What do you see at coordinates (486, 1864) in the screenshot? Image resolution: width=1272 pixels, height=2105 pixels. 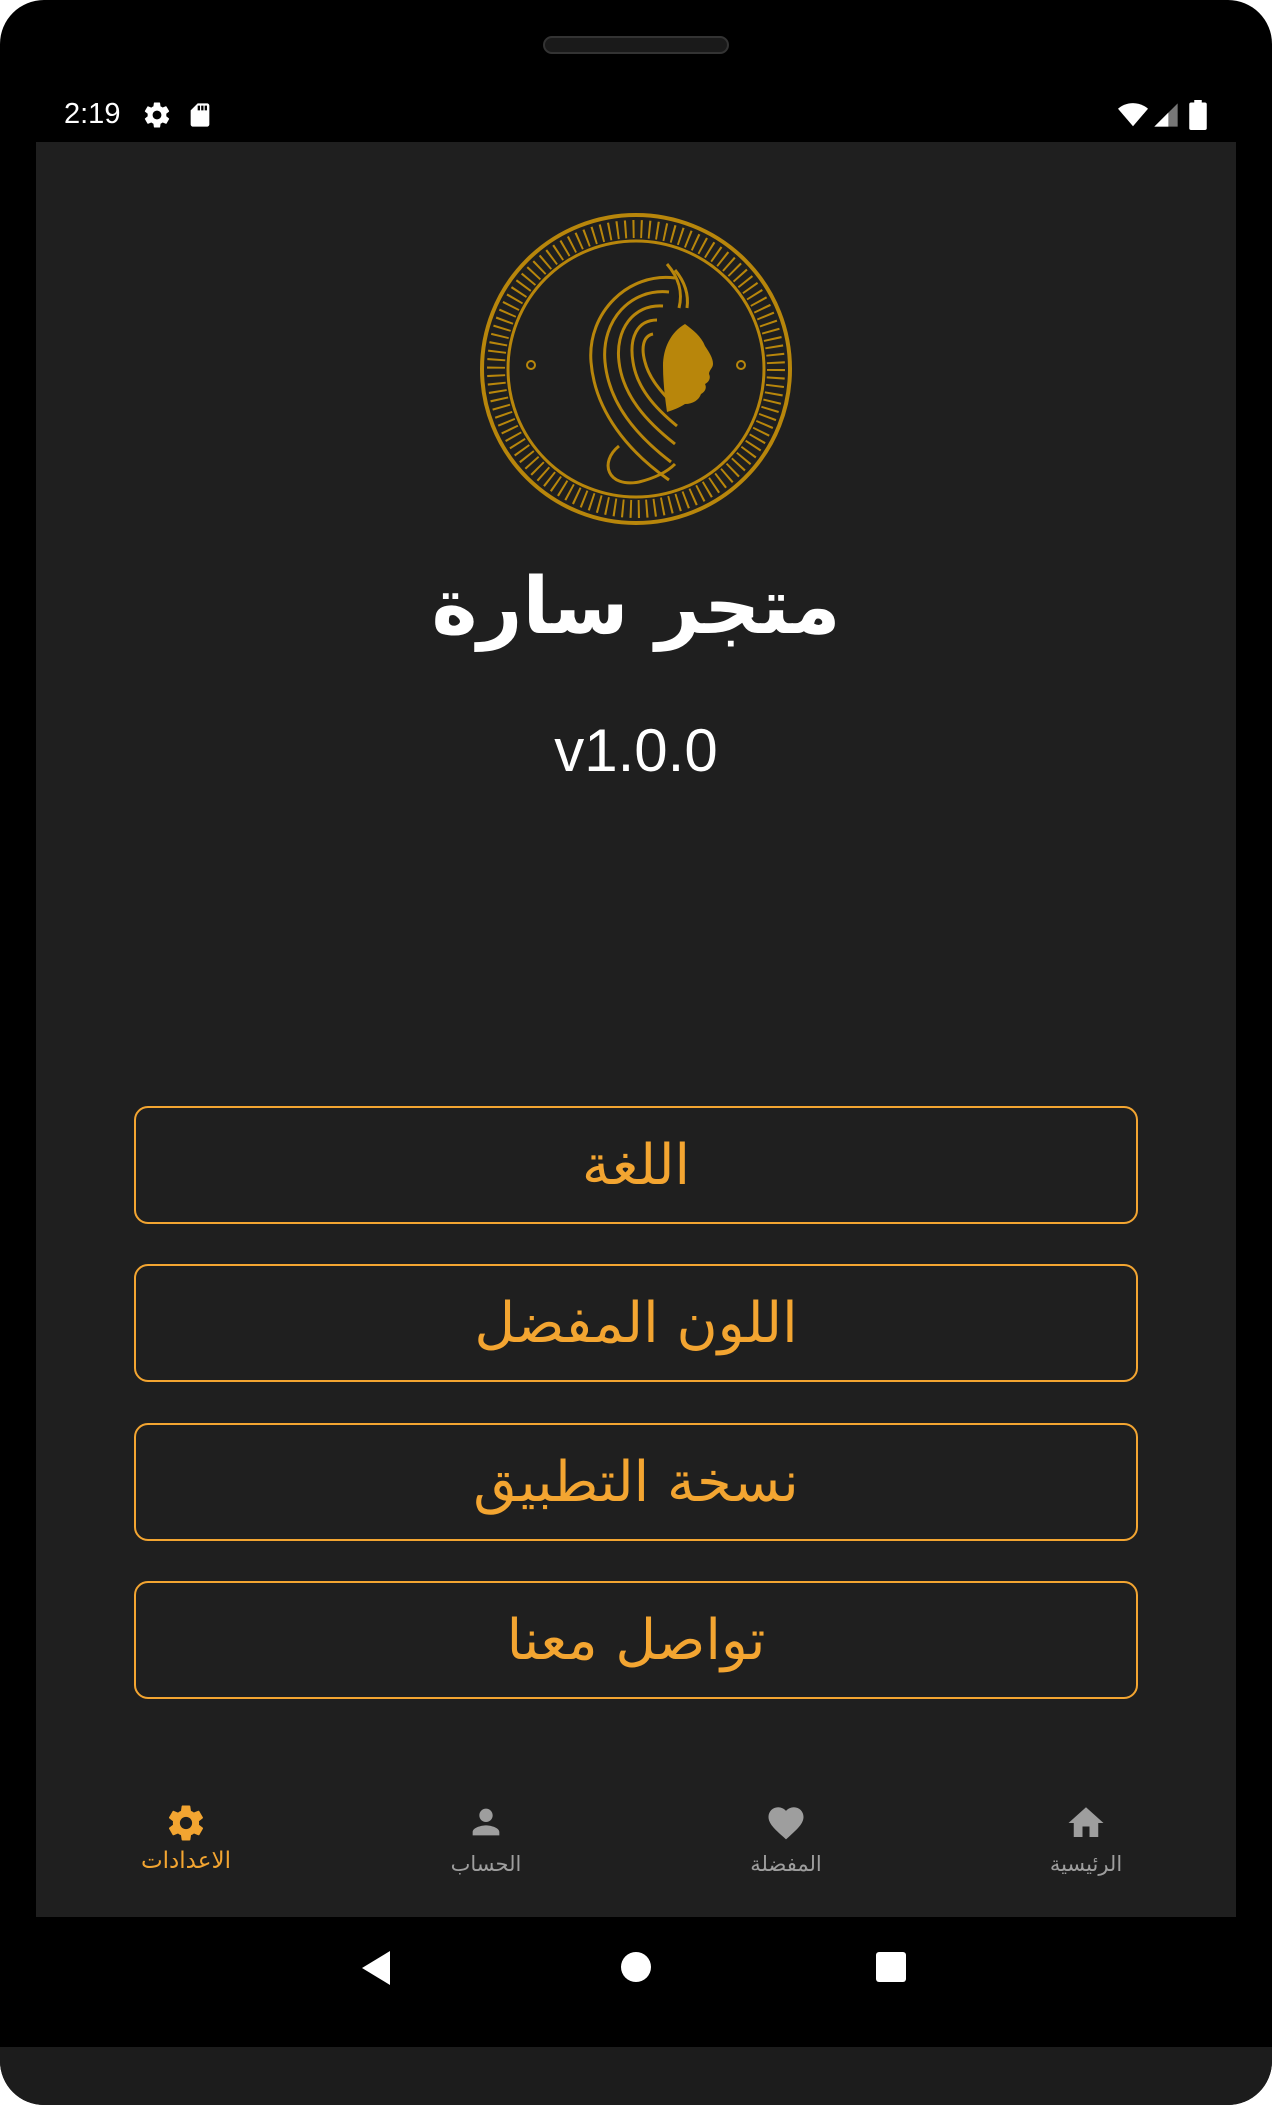 I see `nav-account-label: الحساب` at bounding box center [486, 1864].